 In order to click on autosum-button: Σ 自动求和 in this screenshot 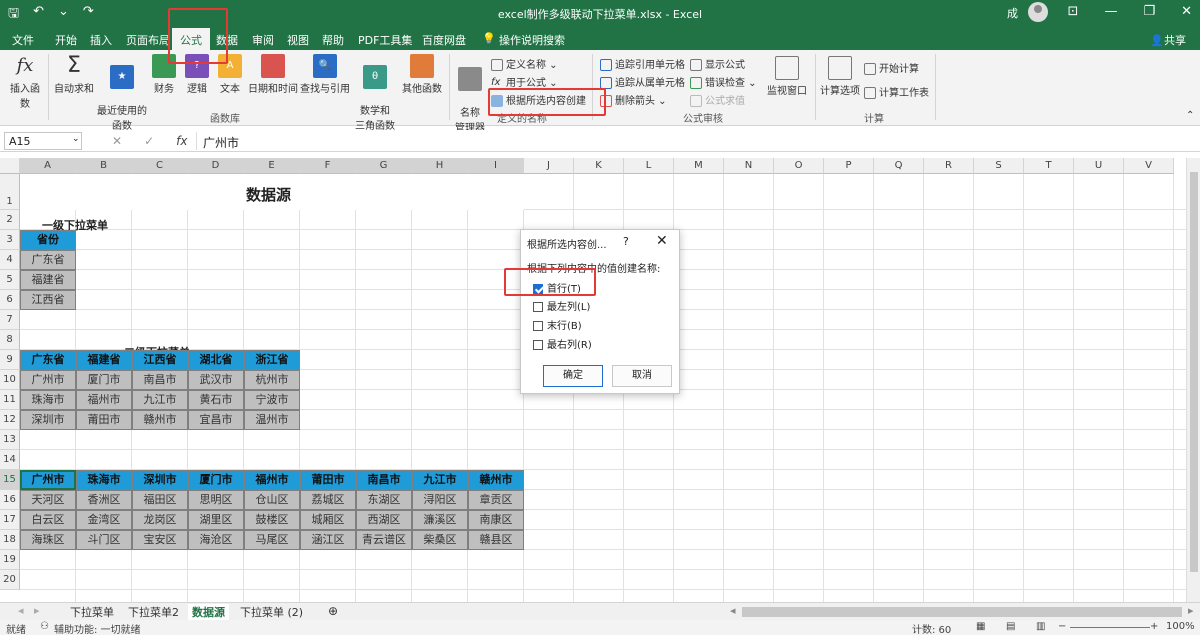, I will do `click(74, 75)`.